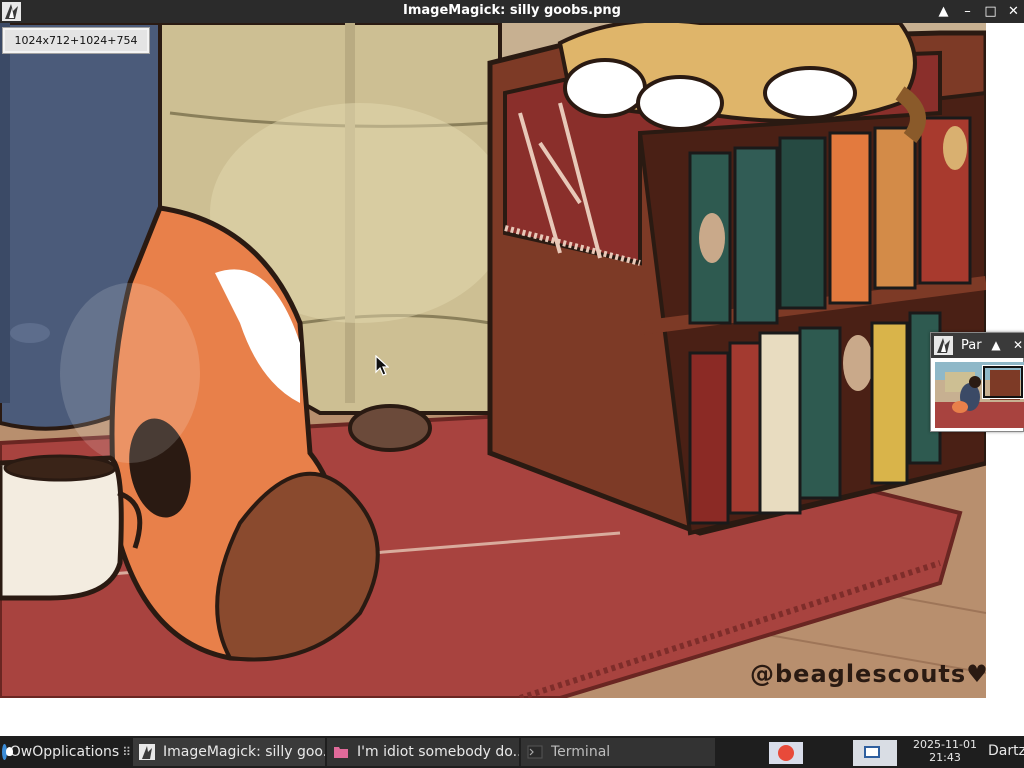  What do you see at coordinates (971, 345) in the screenshot?
I see `pan-window-title: Par` at bounding box center [971, 345].